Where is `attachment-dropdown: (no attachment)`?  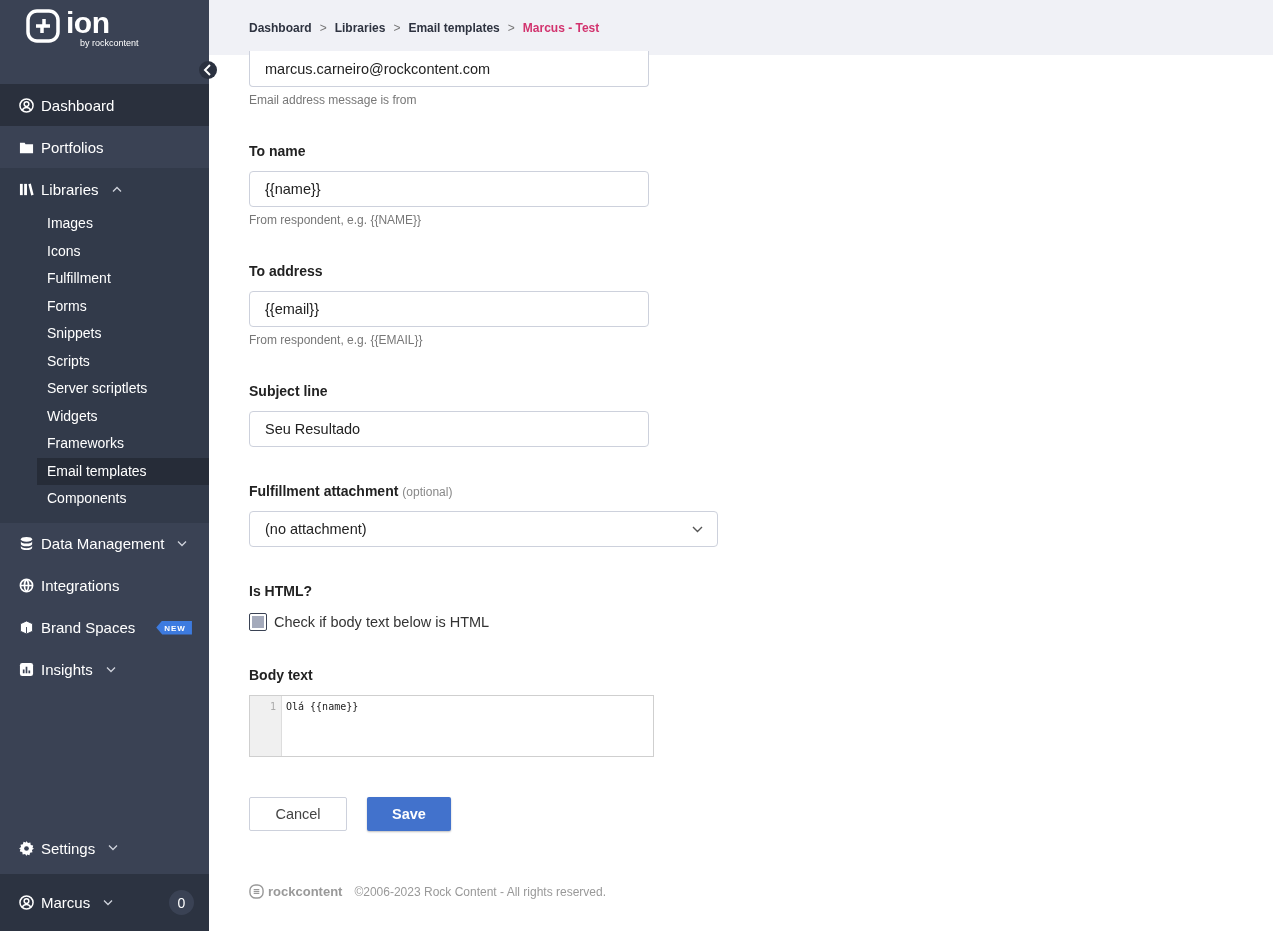 attachment-dropdown: (no attachment) is located at coordinates (483, 529).